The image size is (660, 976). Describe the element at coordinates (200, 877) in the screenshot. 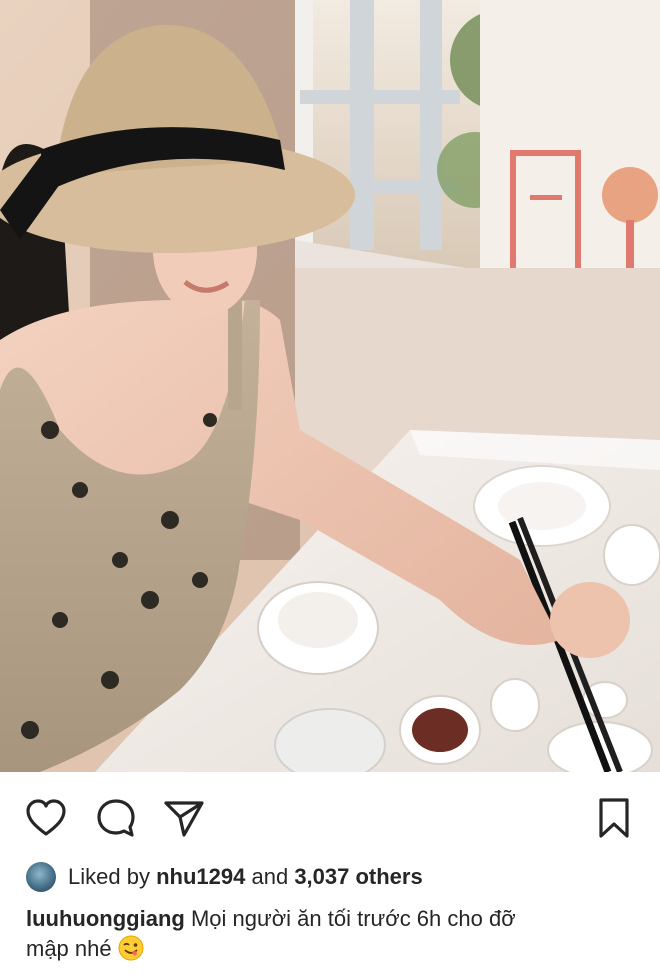

I see `liker-username: nhu1294` at that location.